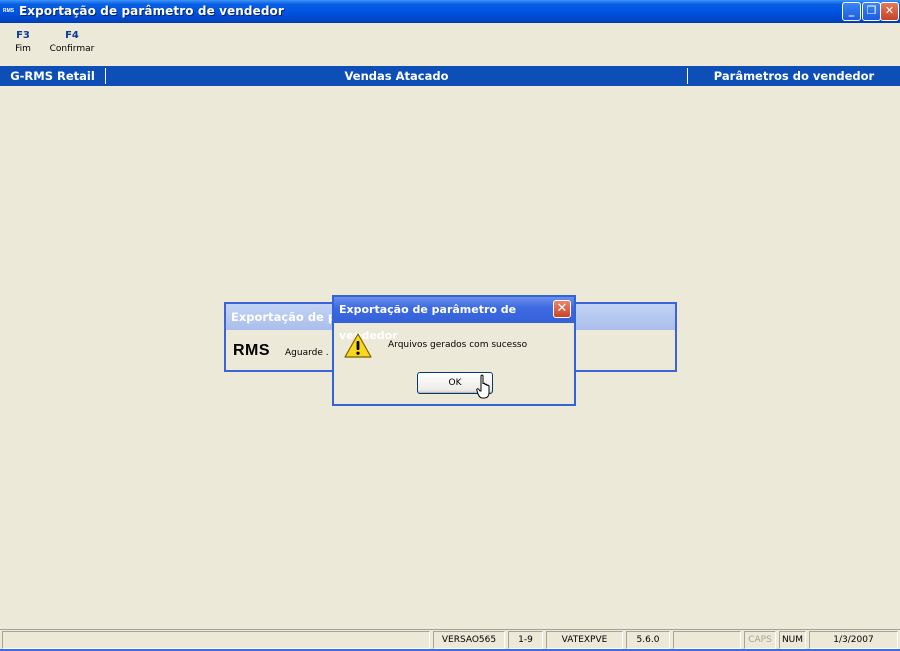 This screenshot has height=651, width=900. I want to click on status-panel-program: VATEXPVE, so click(584, 640).